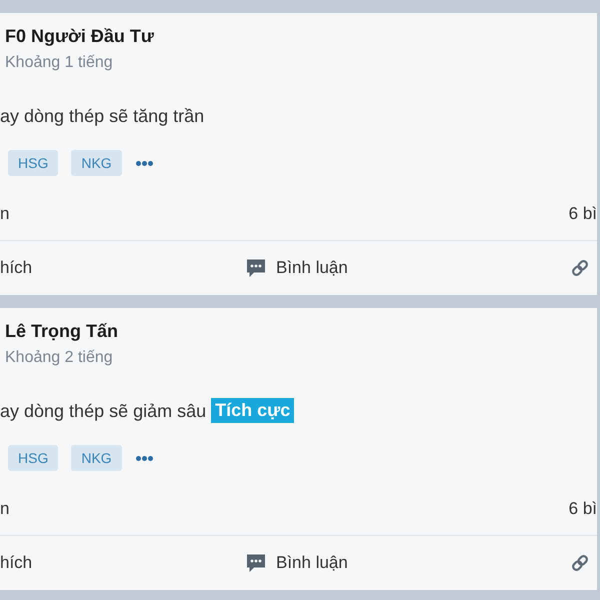 The height and width of the screenshot is (600, 600). What do you see at coordinates (59, 331) in the screenshot?
I see `author-name: Lê Trọng Tấn` at bounding box center [59, 331].